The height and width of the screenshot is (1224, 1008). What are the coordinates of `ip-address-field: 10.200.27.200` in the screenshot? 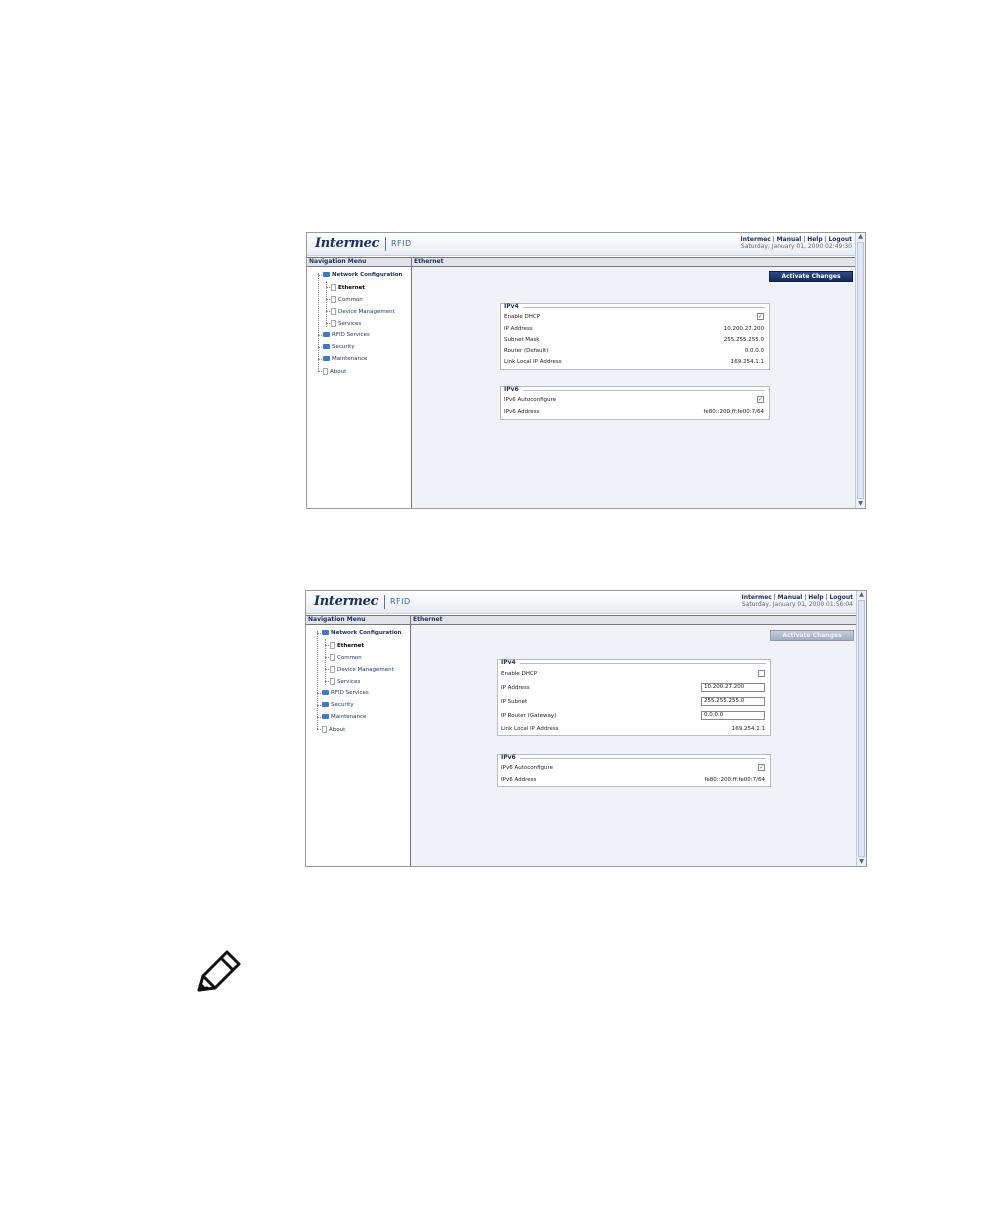 It's located at (733, 687).